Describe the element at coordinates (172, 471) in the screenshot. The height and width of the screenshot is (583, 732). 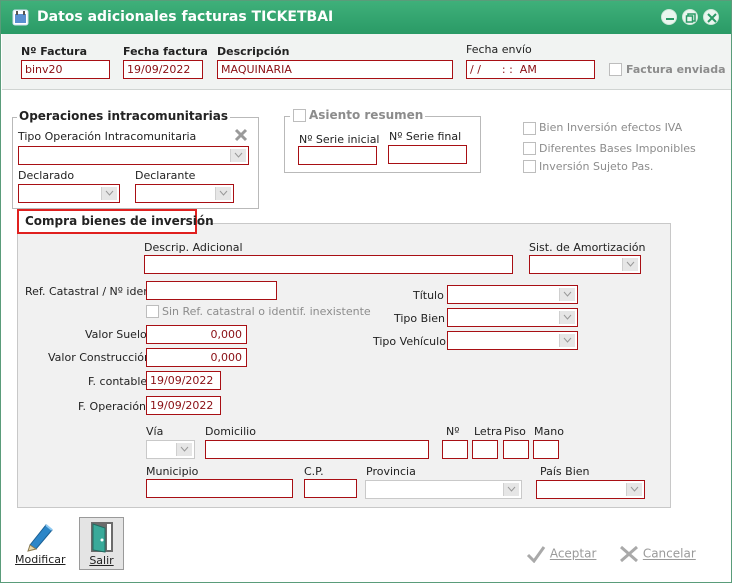
I see `municipio-label: Municipio` at that location.